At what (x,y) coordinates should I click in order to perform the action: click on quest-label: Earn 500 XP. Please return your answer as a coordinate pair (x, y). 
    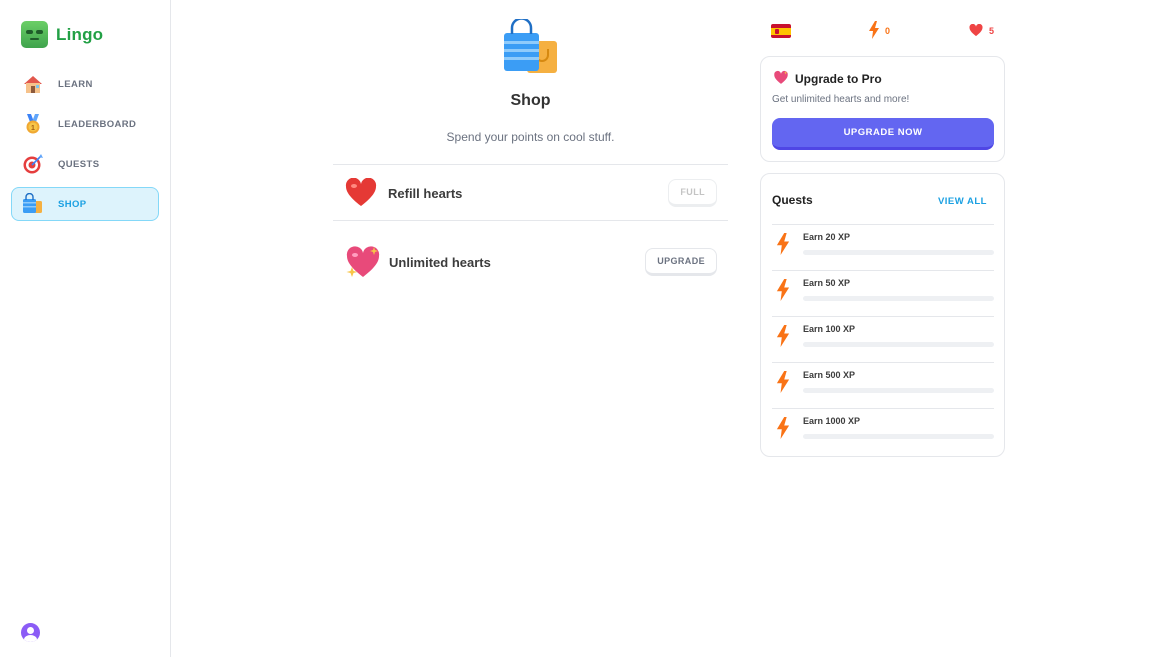
    Looking at the image, I should click on (829, 375).